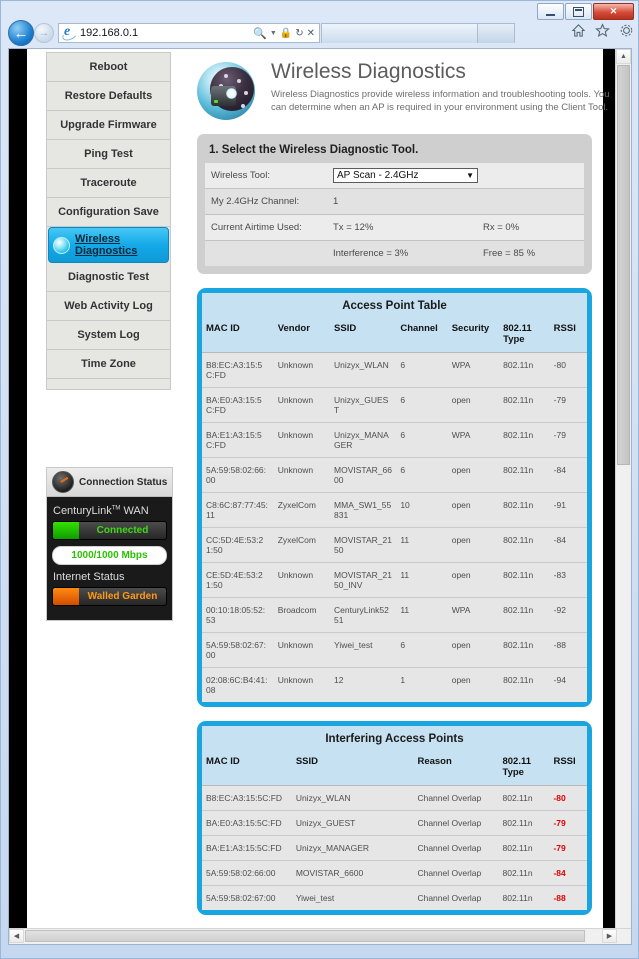 The height and width of the screenshot is (959, 639). I want to click on wan-status-badge: Connected, so click(109, 530).